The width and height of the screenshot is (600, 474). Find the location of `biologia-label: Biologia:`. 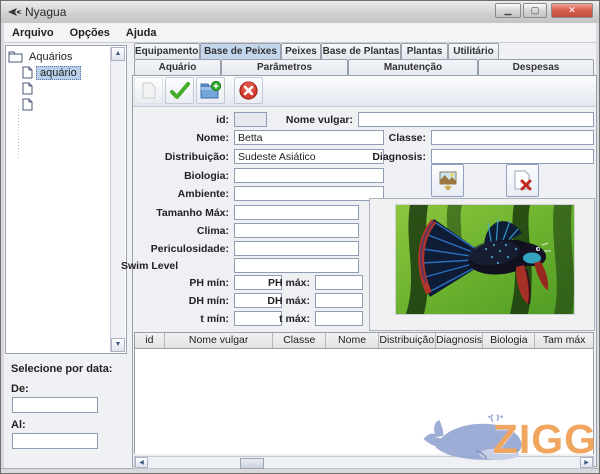

biologia-label: Biologia: is located at coordinates (206, 176).